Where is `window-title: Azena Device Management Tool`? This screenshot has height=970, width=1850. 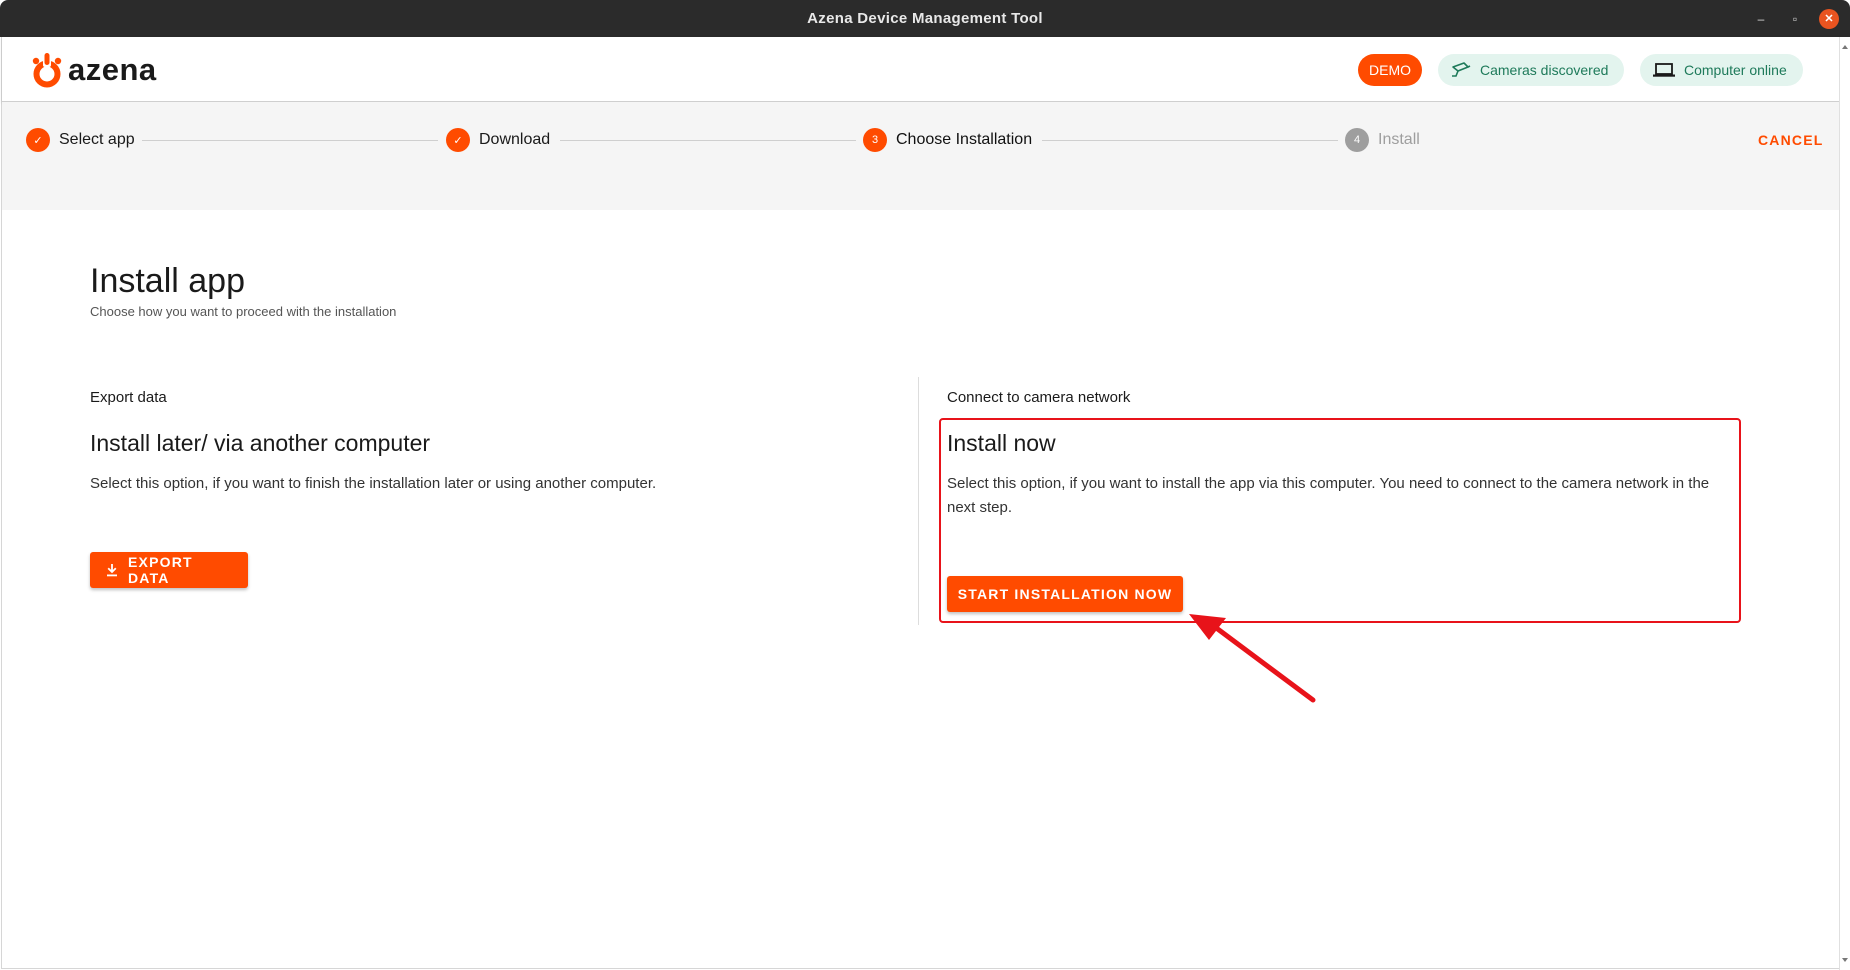
window-title: Azena Device Management Tool is located at coordinates (925, 18).